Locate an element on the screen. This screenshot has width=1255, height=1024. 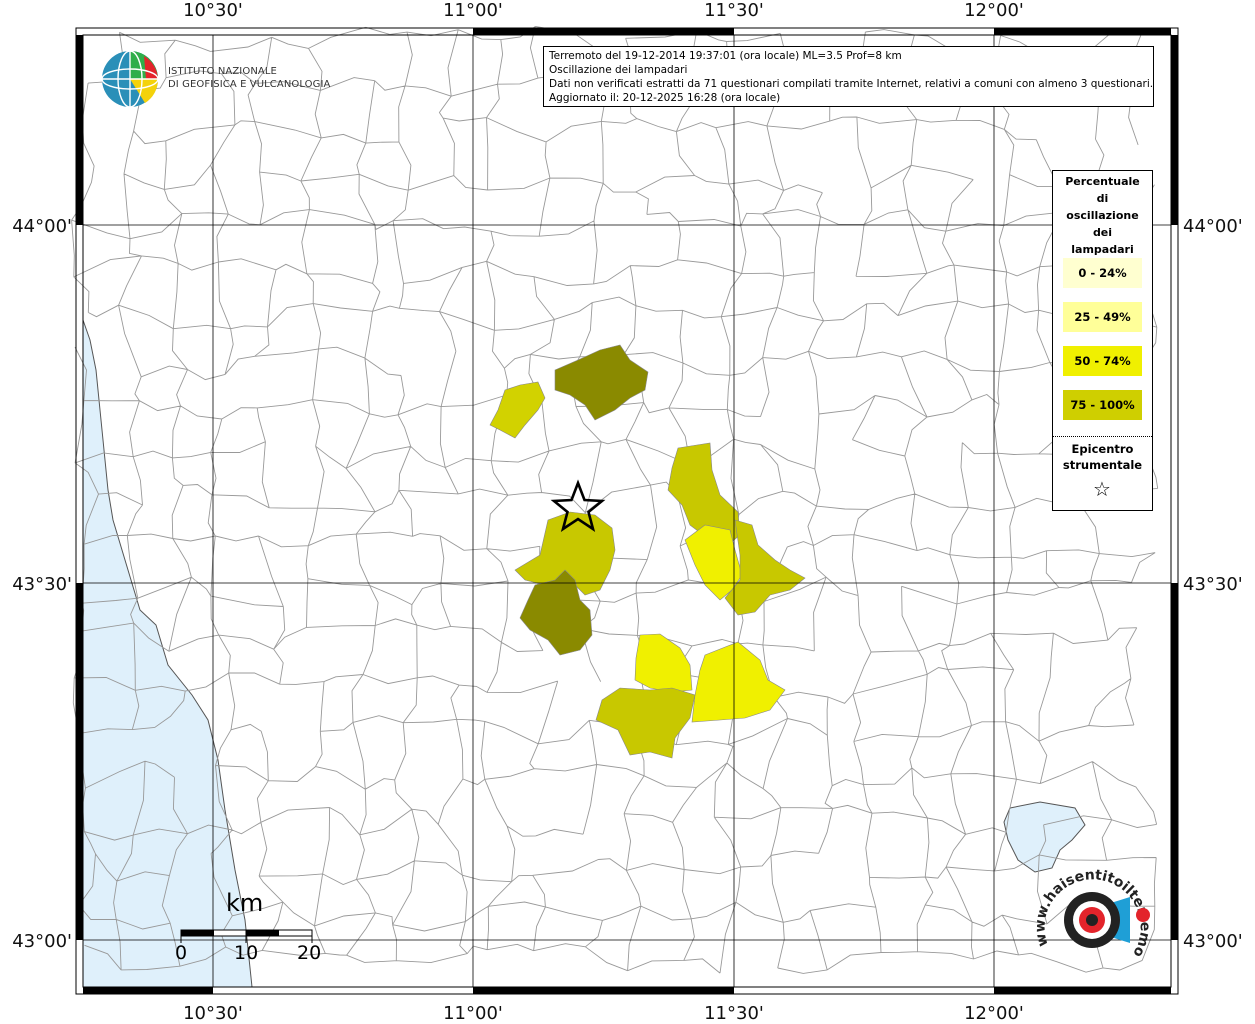
lat-tick-left-0: 44°00' is located at coordinates (42, 226).